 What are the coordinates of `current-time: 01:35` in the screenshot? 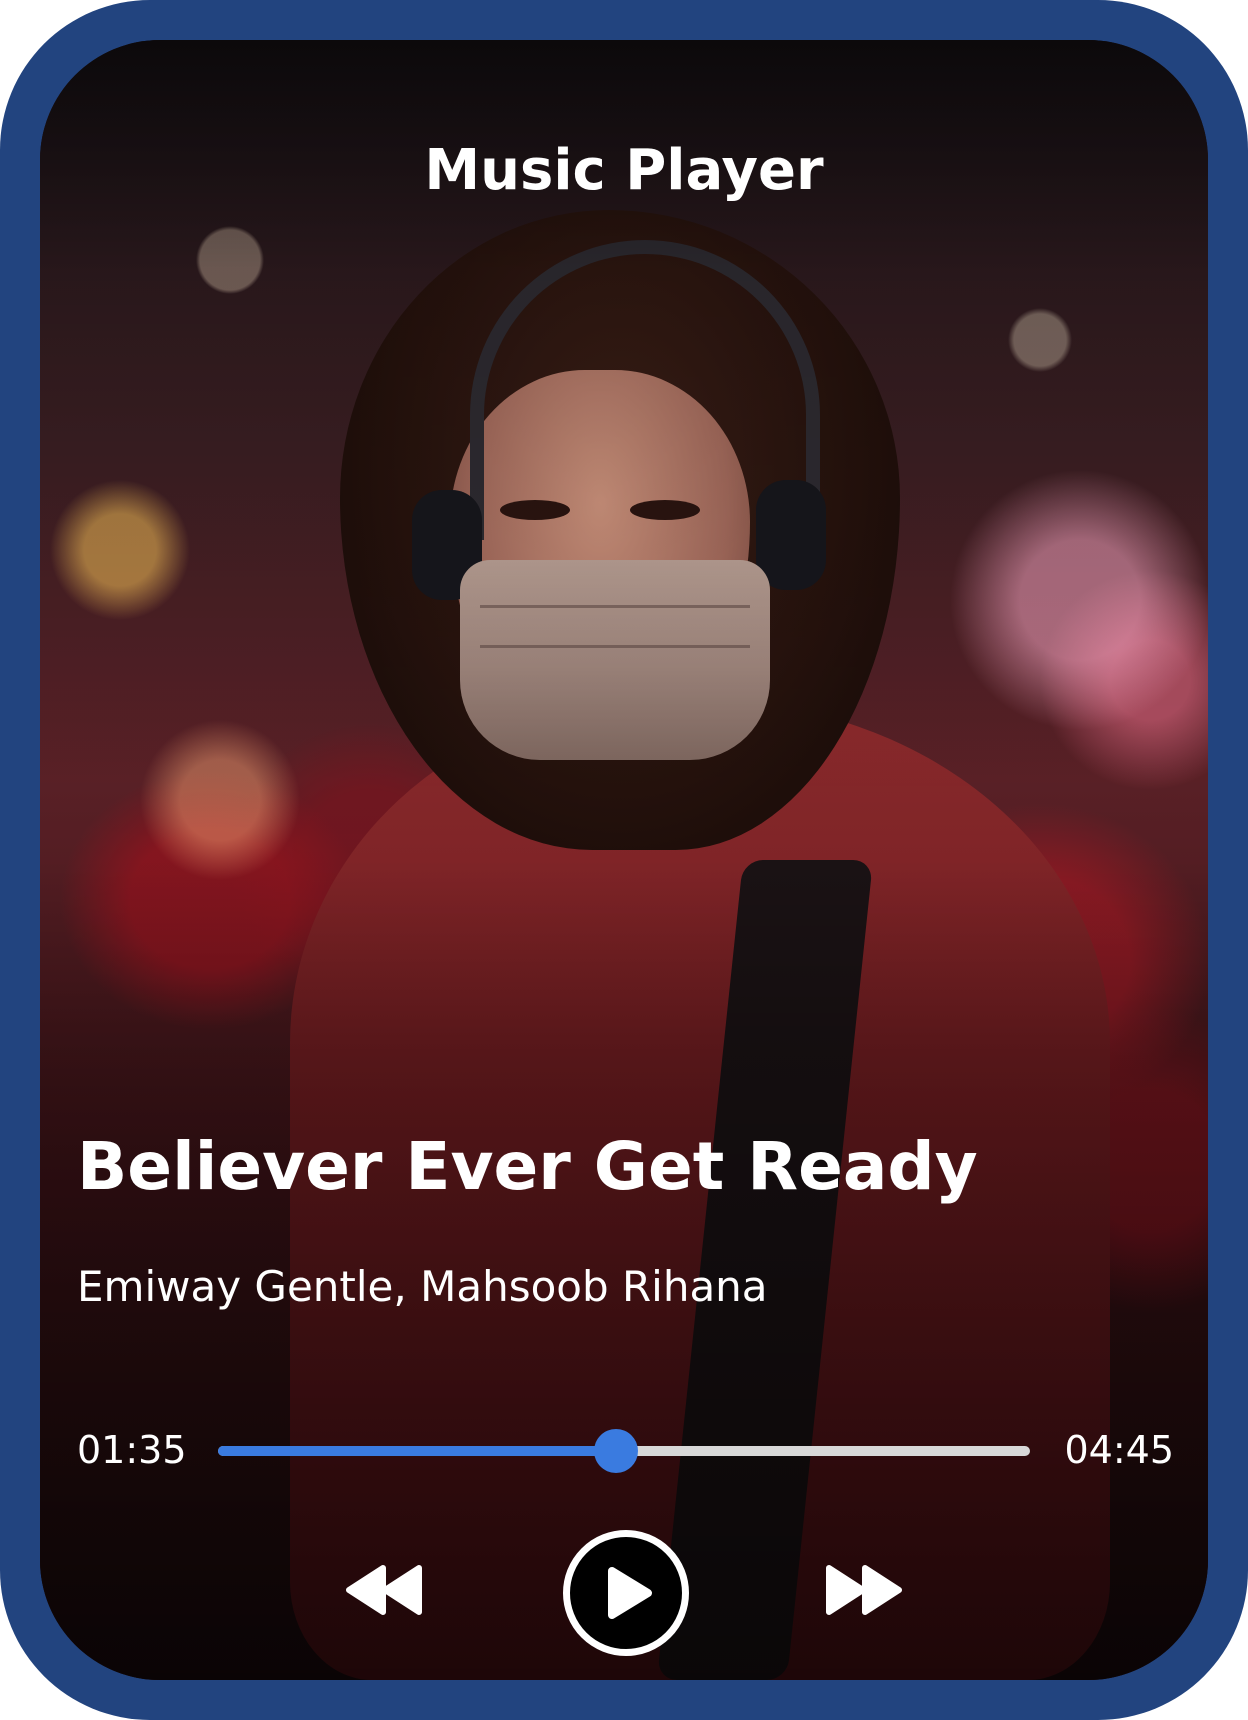 It's located at (132, 1450).